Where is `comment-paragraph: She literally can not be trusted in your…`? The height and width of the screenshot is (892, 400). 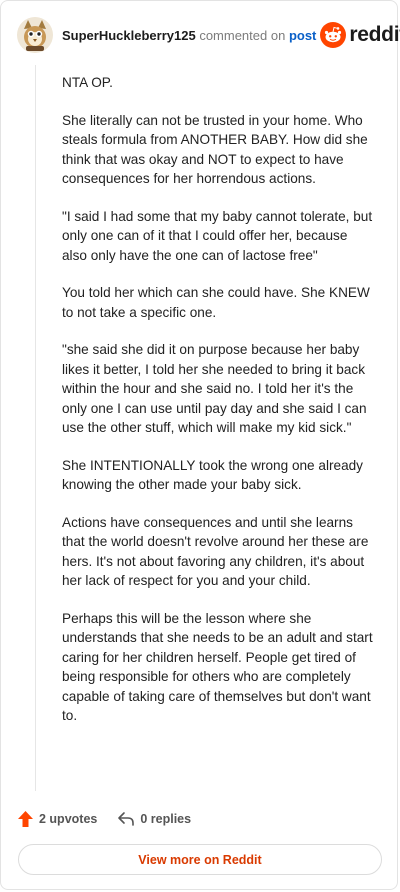 comment-paragraph: She literally can not be trusted in your… is located at coordinates (215, 149).